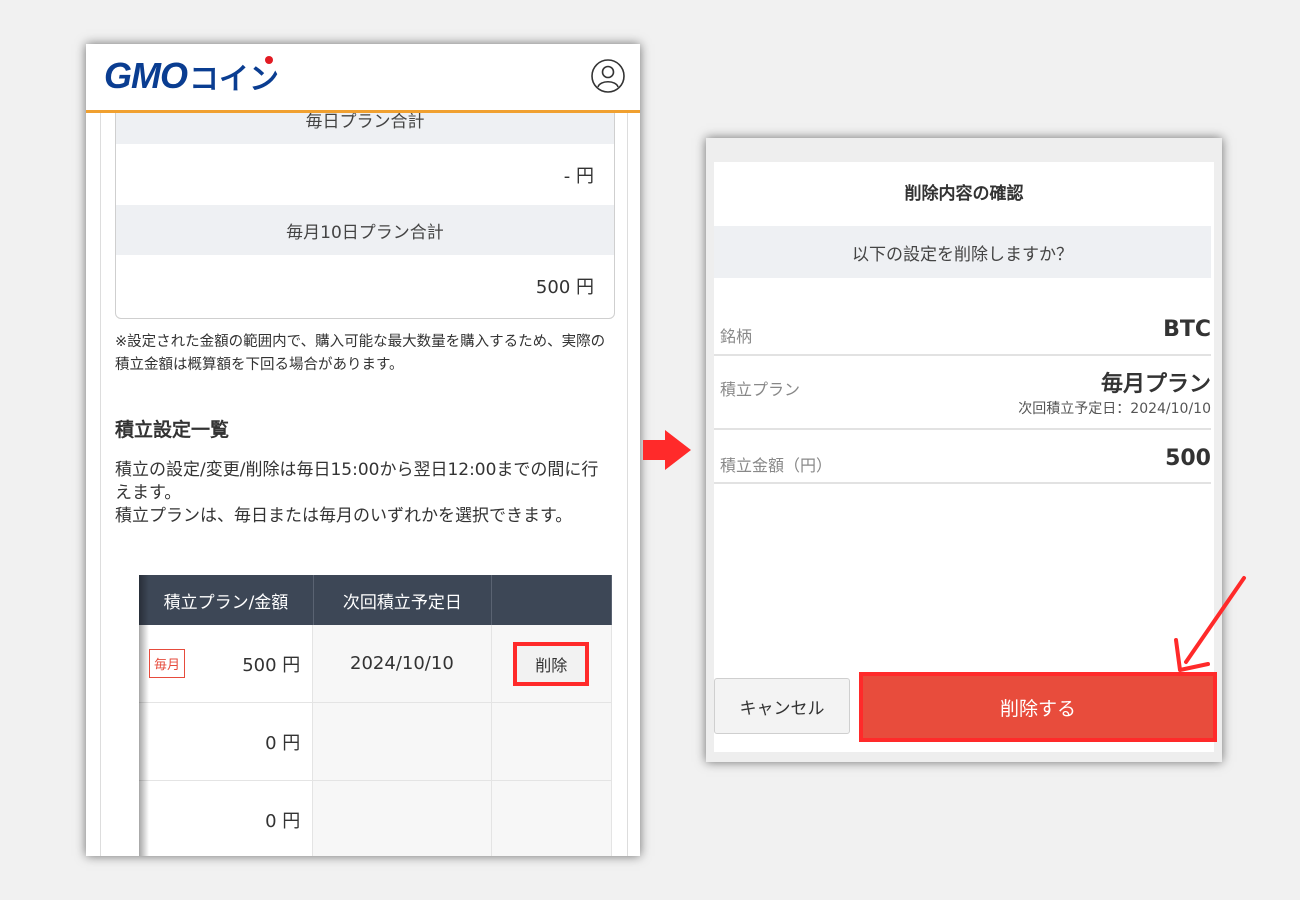 The image size is (1300, 900). What do you see at coordinates (667, 450) in the screenshot?
I see `arrow-right-icon` at bounding box center [667, 450].